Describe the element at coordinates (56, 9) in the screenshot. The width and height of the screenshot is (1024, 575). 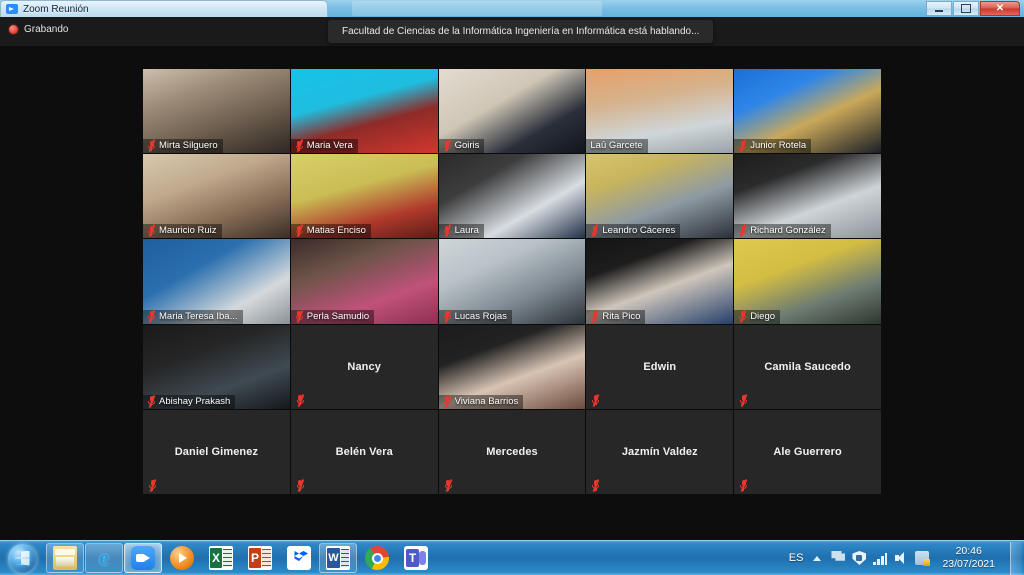
I see `window-title: Zoom Reunión` at that location.